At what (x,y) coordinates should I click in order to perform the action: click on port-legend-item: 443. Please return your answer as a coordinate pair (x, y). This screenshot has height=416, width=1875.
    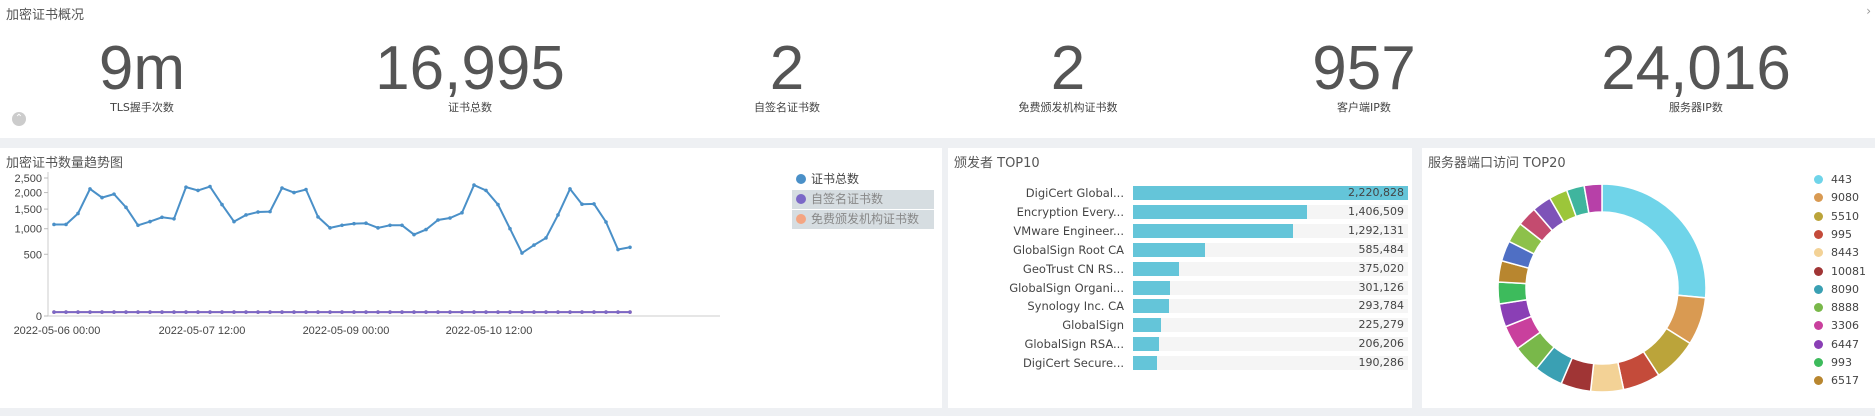
    Looking at the image, I should click on (1833, 180).